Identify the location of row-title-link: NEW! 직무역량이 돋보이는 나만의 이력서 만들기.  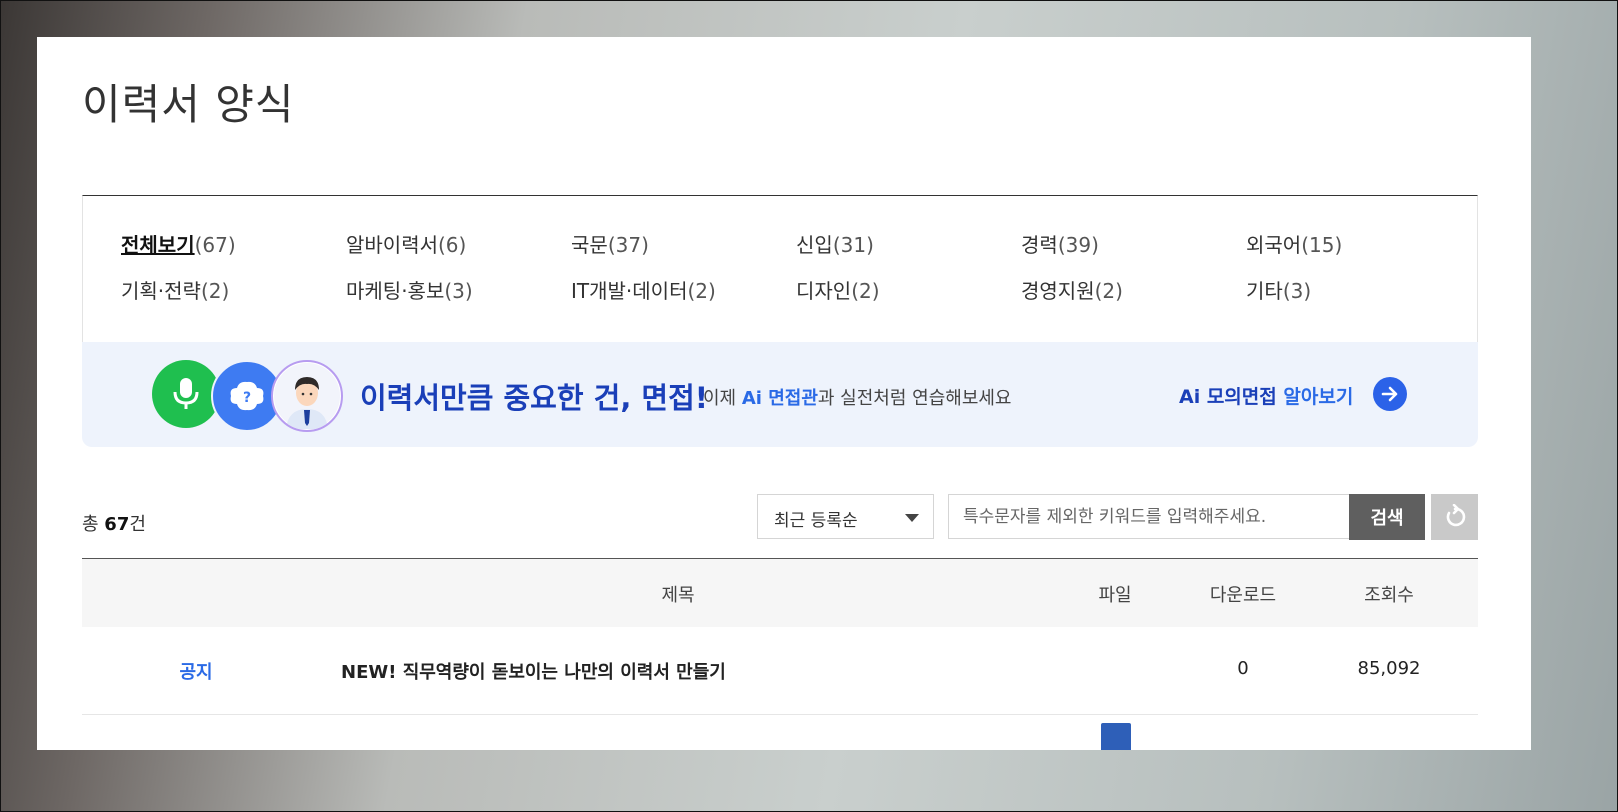
(533, 671).